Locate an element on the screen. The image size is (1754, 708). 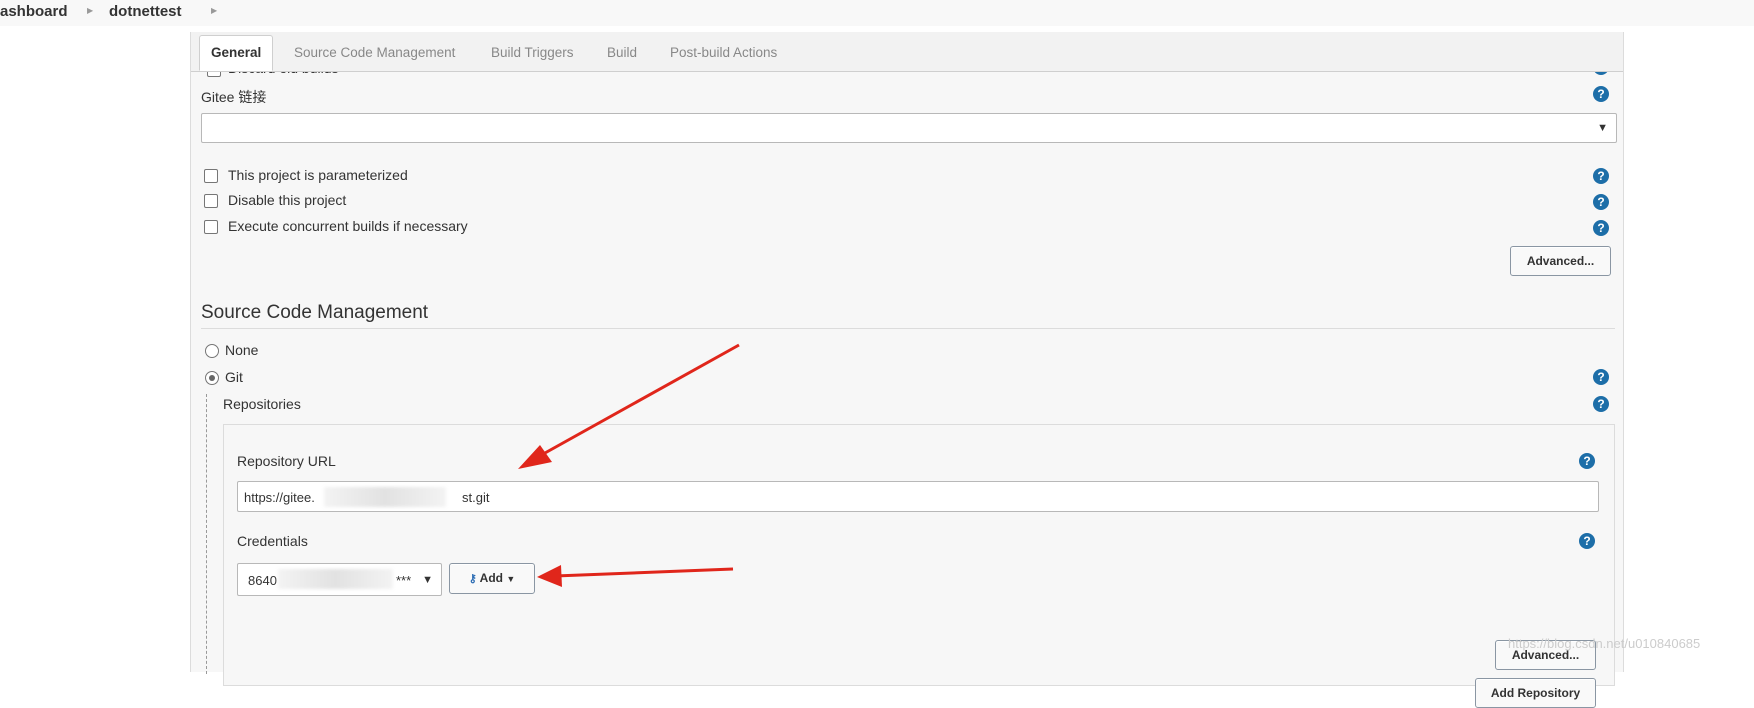
arrow-to-repository-url is located at coordinates (629, 406).